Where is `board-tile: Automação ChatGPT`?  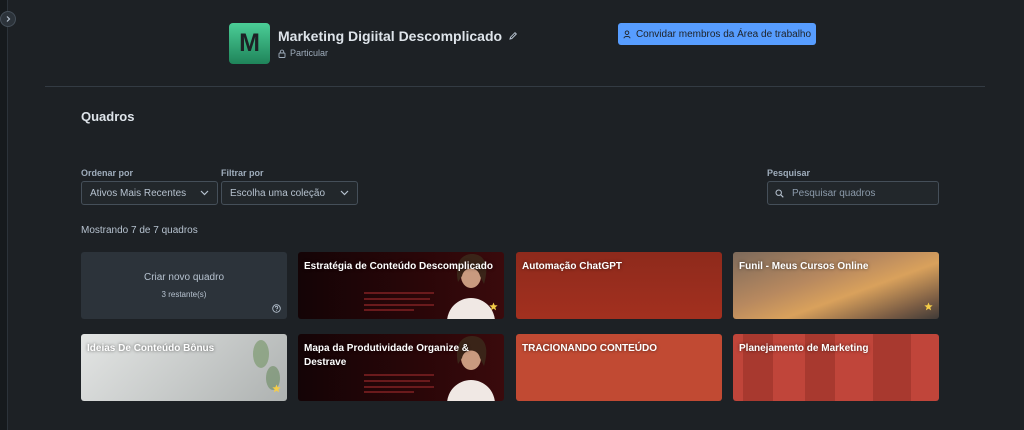
board-tile: Automação ChatGPT is located at coordinates (619, 285).